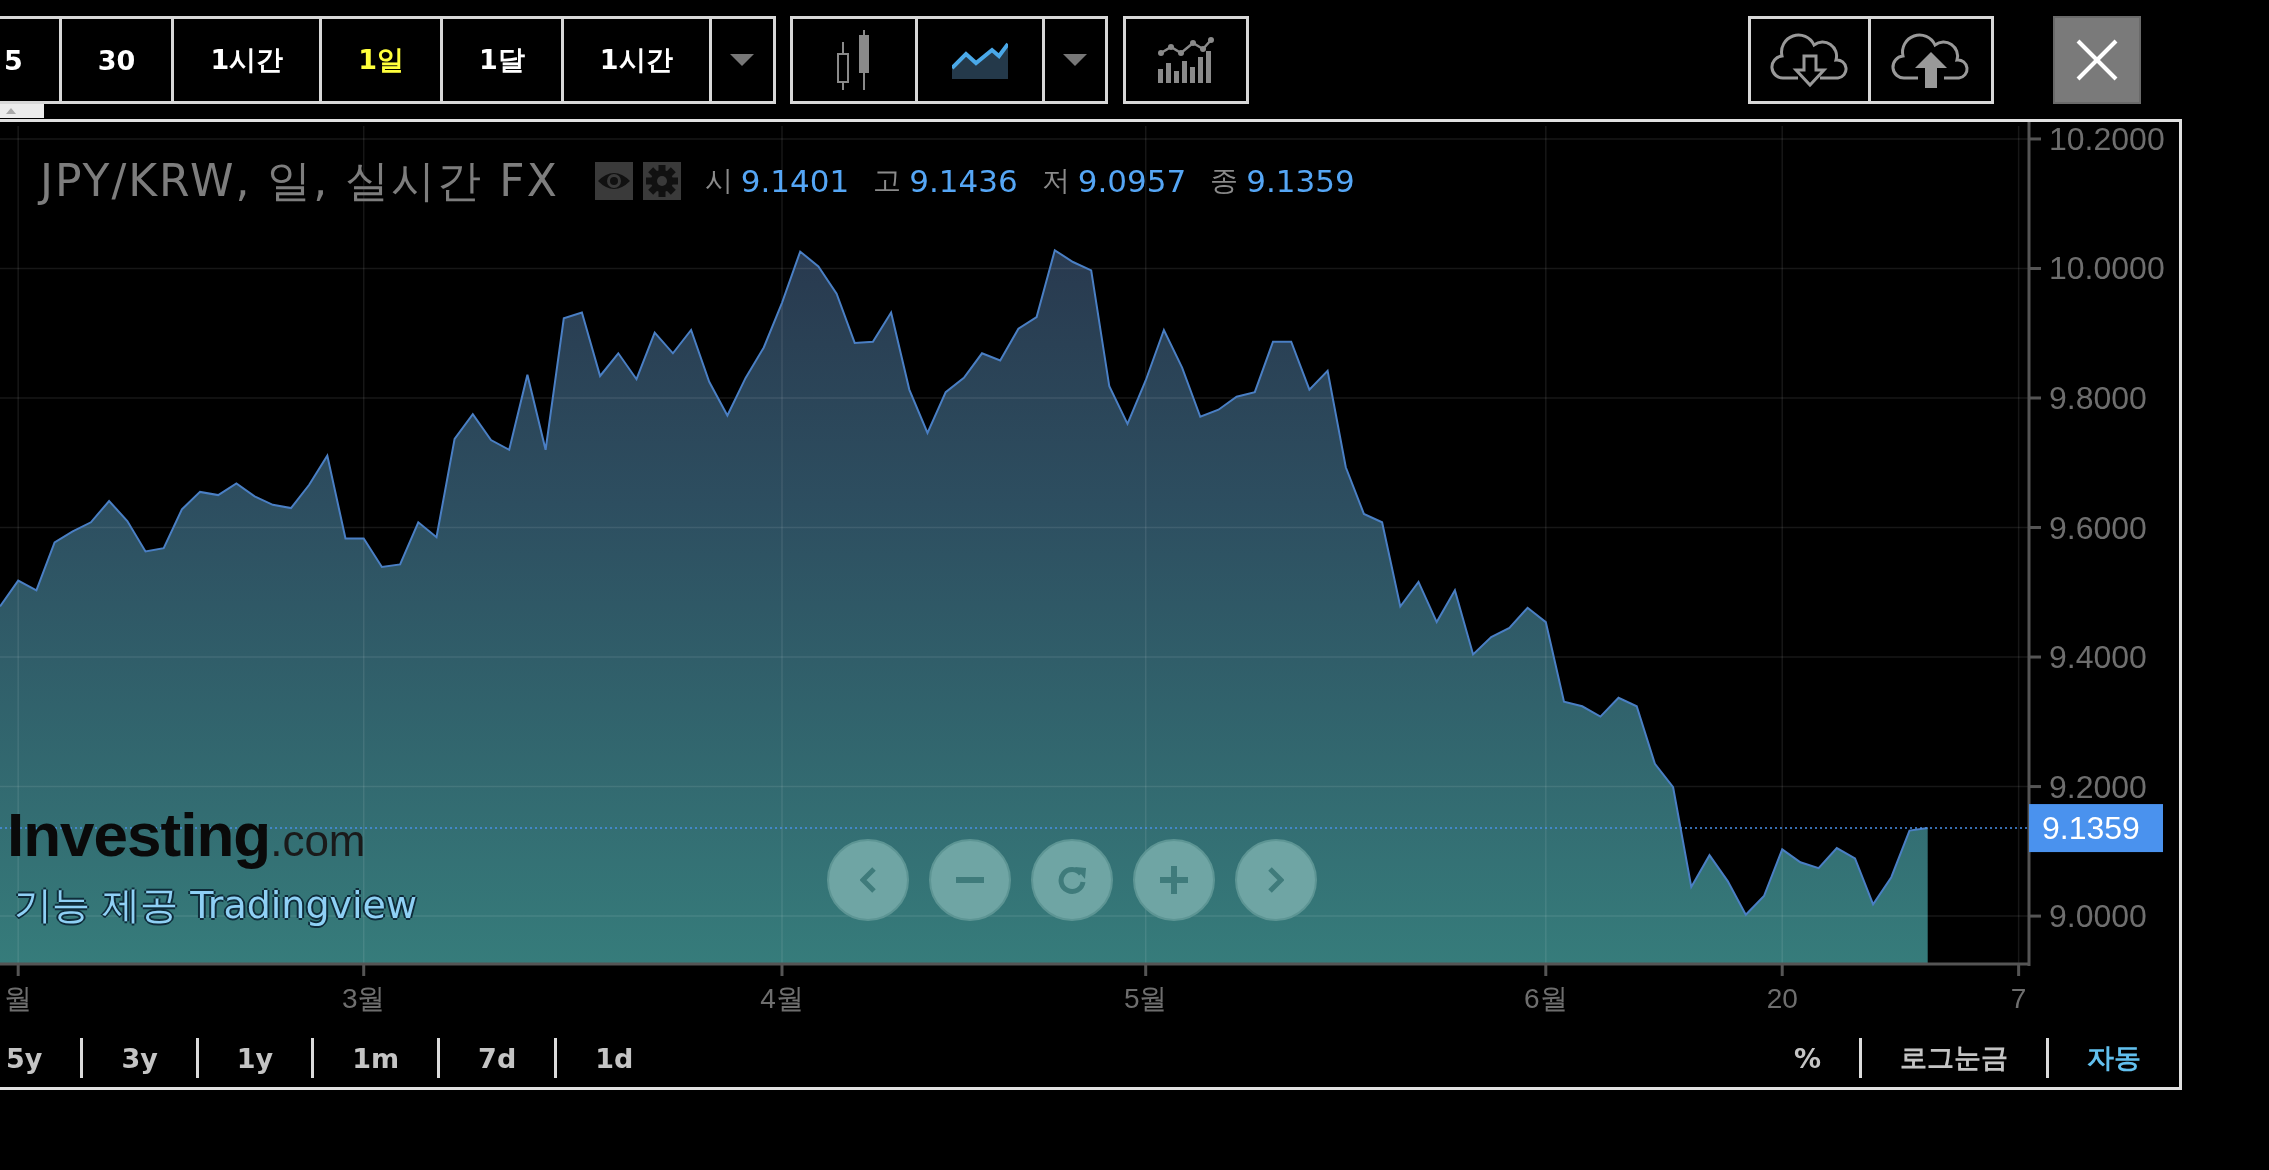  Describe the element at coordinates (1782, 998) in the screenshot. I see `time-axis-label: 20` at that location.